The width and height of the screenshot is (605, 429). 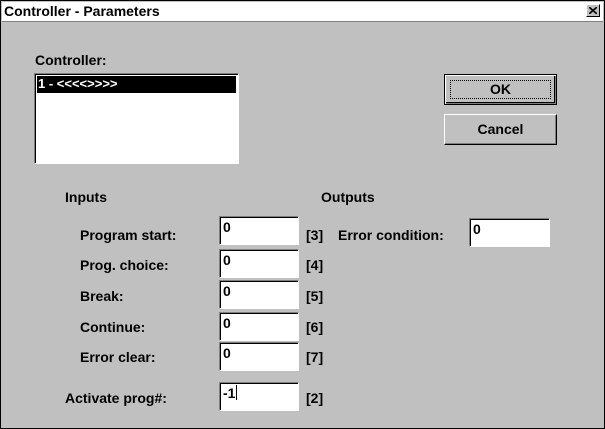 What do you see at coordinates (391, 235) in the screenshot?
I see `error-condition-label: Error condition:` at bounding box center [391, 235].